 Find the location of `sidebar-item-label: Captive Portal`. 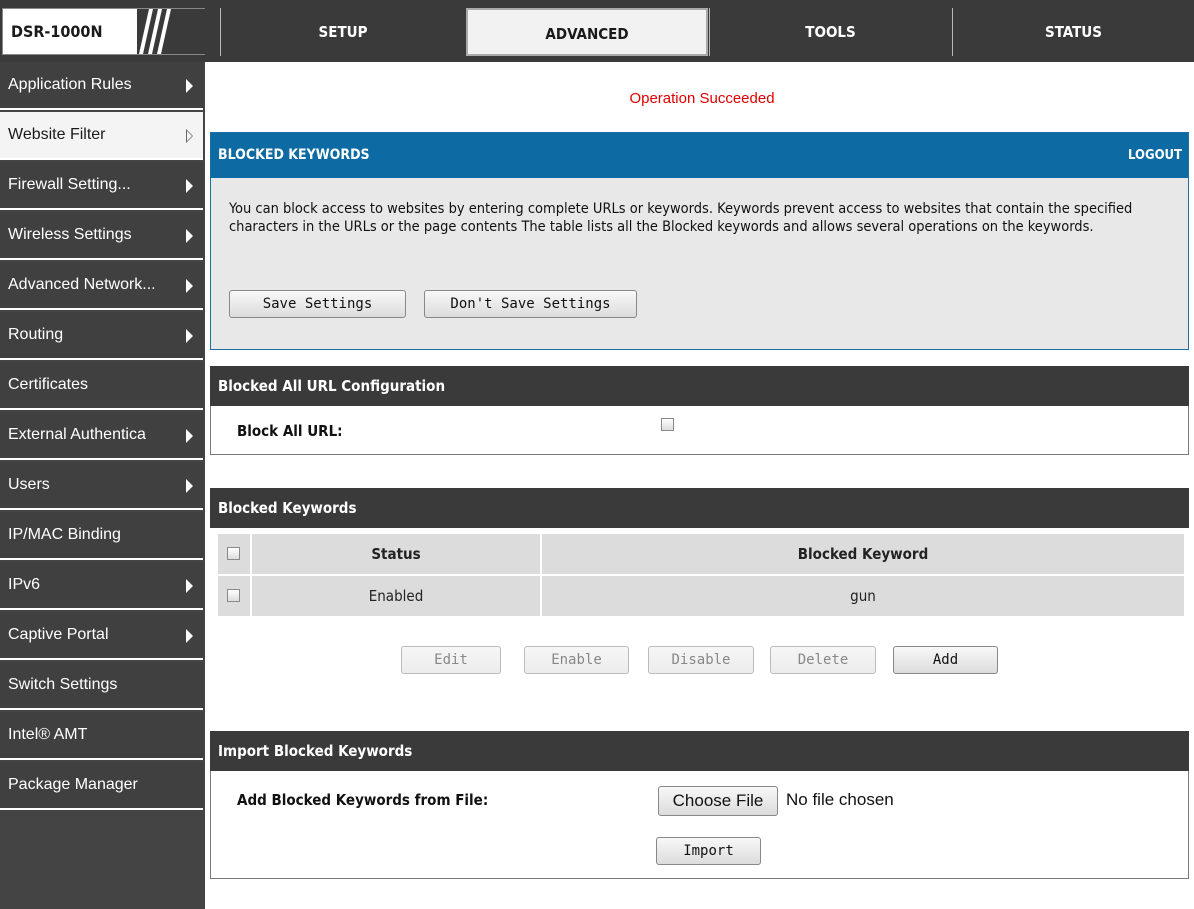

sidebar-item-label: Captive Portal is located at coordinates (58, 634).